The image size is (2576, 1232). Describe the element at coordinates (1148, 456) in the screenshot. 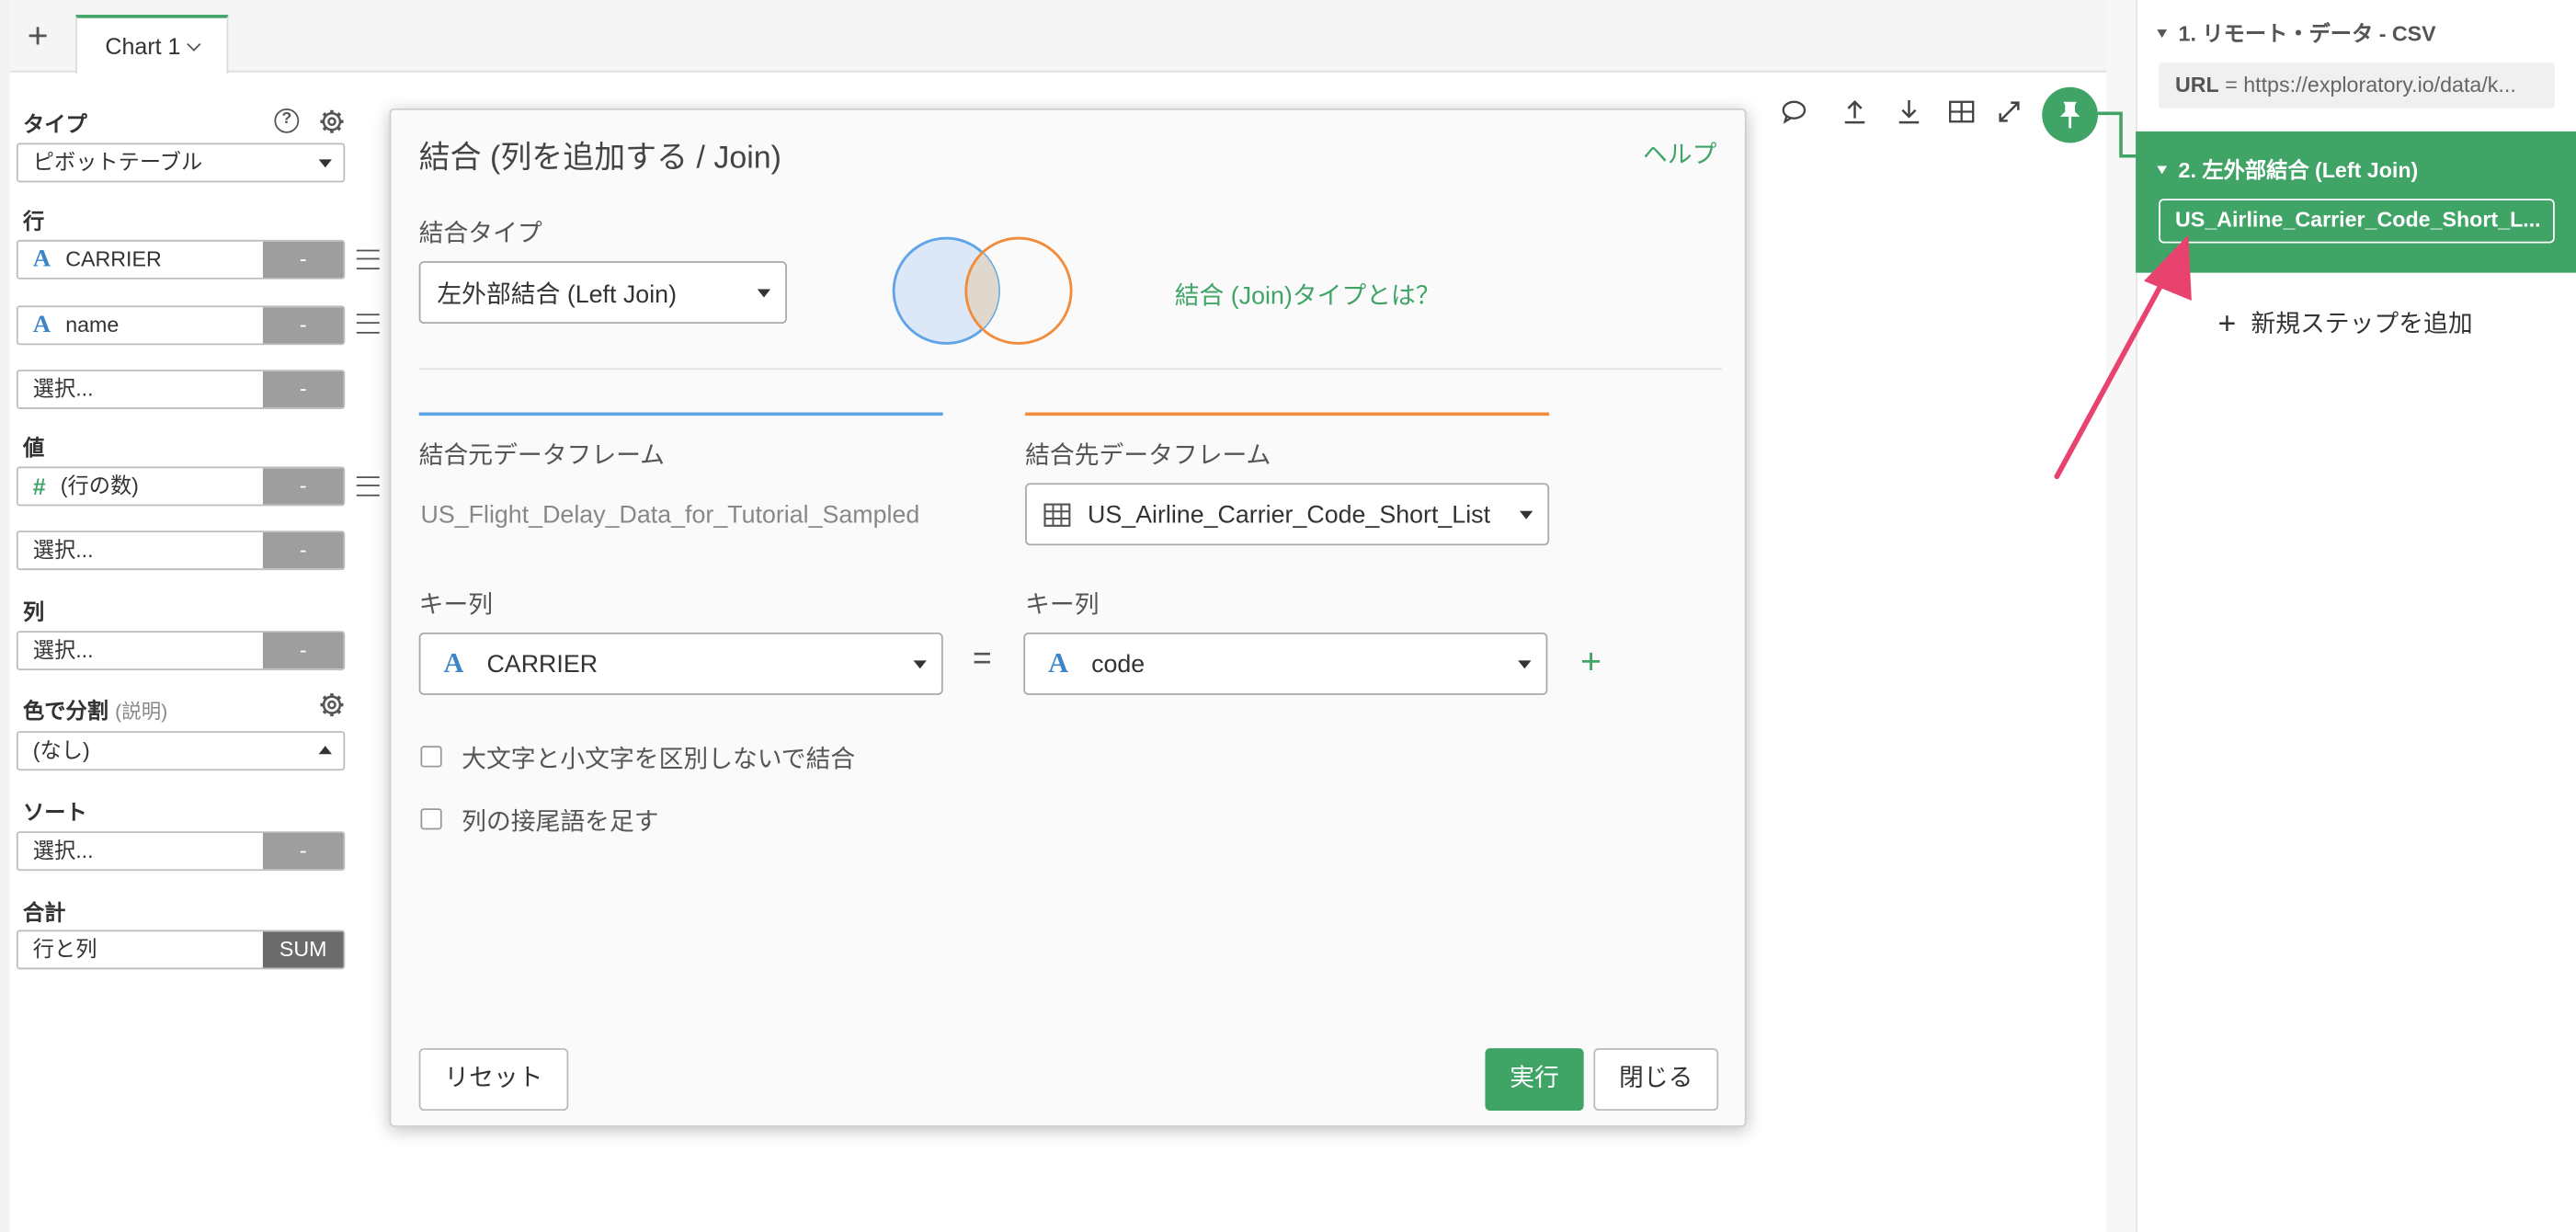

I see `target-dataframe-label: 結合先データフレーム` at that location.